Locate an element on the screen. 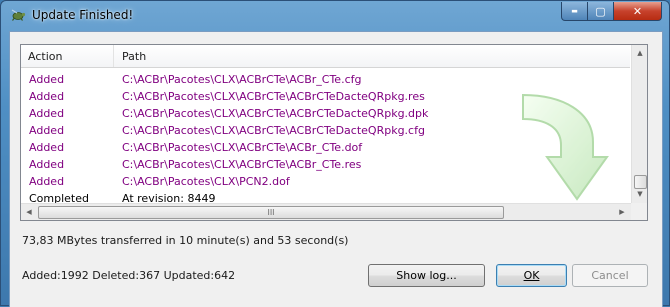  column-header-action: Action is located at coordinates (45, 56).